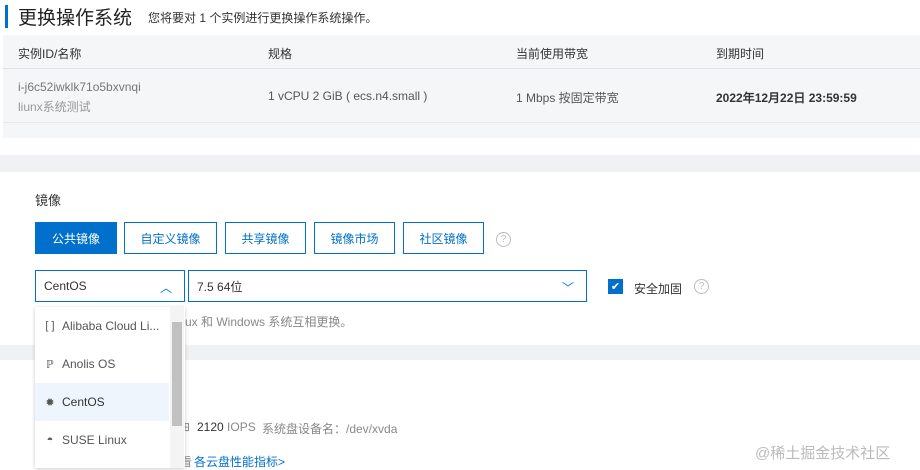  What do you see at coordinates (220, 286) in the screenshot?
I see `version-select-value: 7.5 64位` at bounding box center [220, 286].